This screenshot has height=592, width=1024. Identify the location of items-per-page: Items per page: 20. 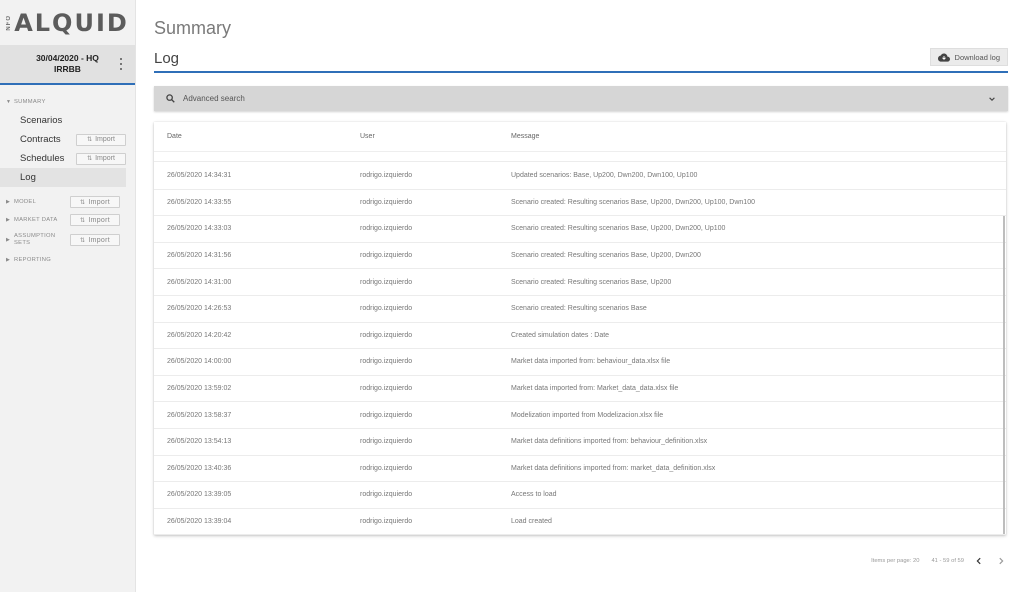
(895, 561).